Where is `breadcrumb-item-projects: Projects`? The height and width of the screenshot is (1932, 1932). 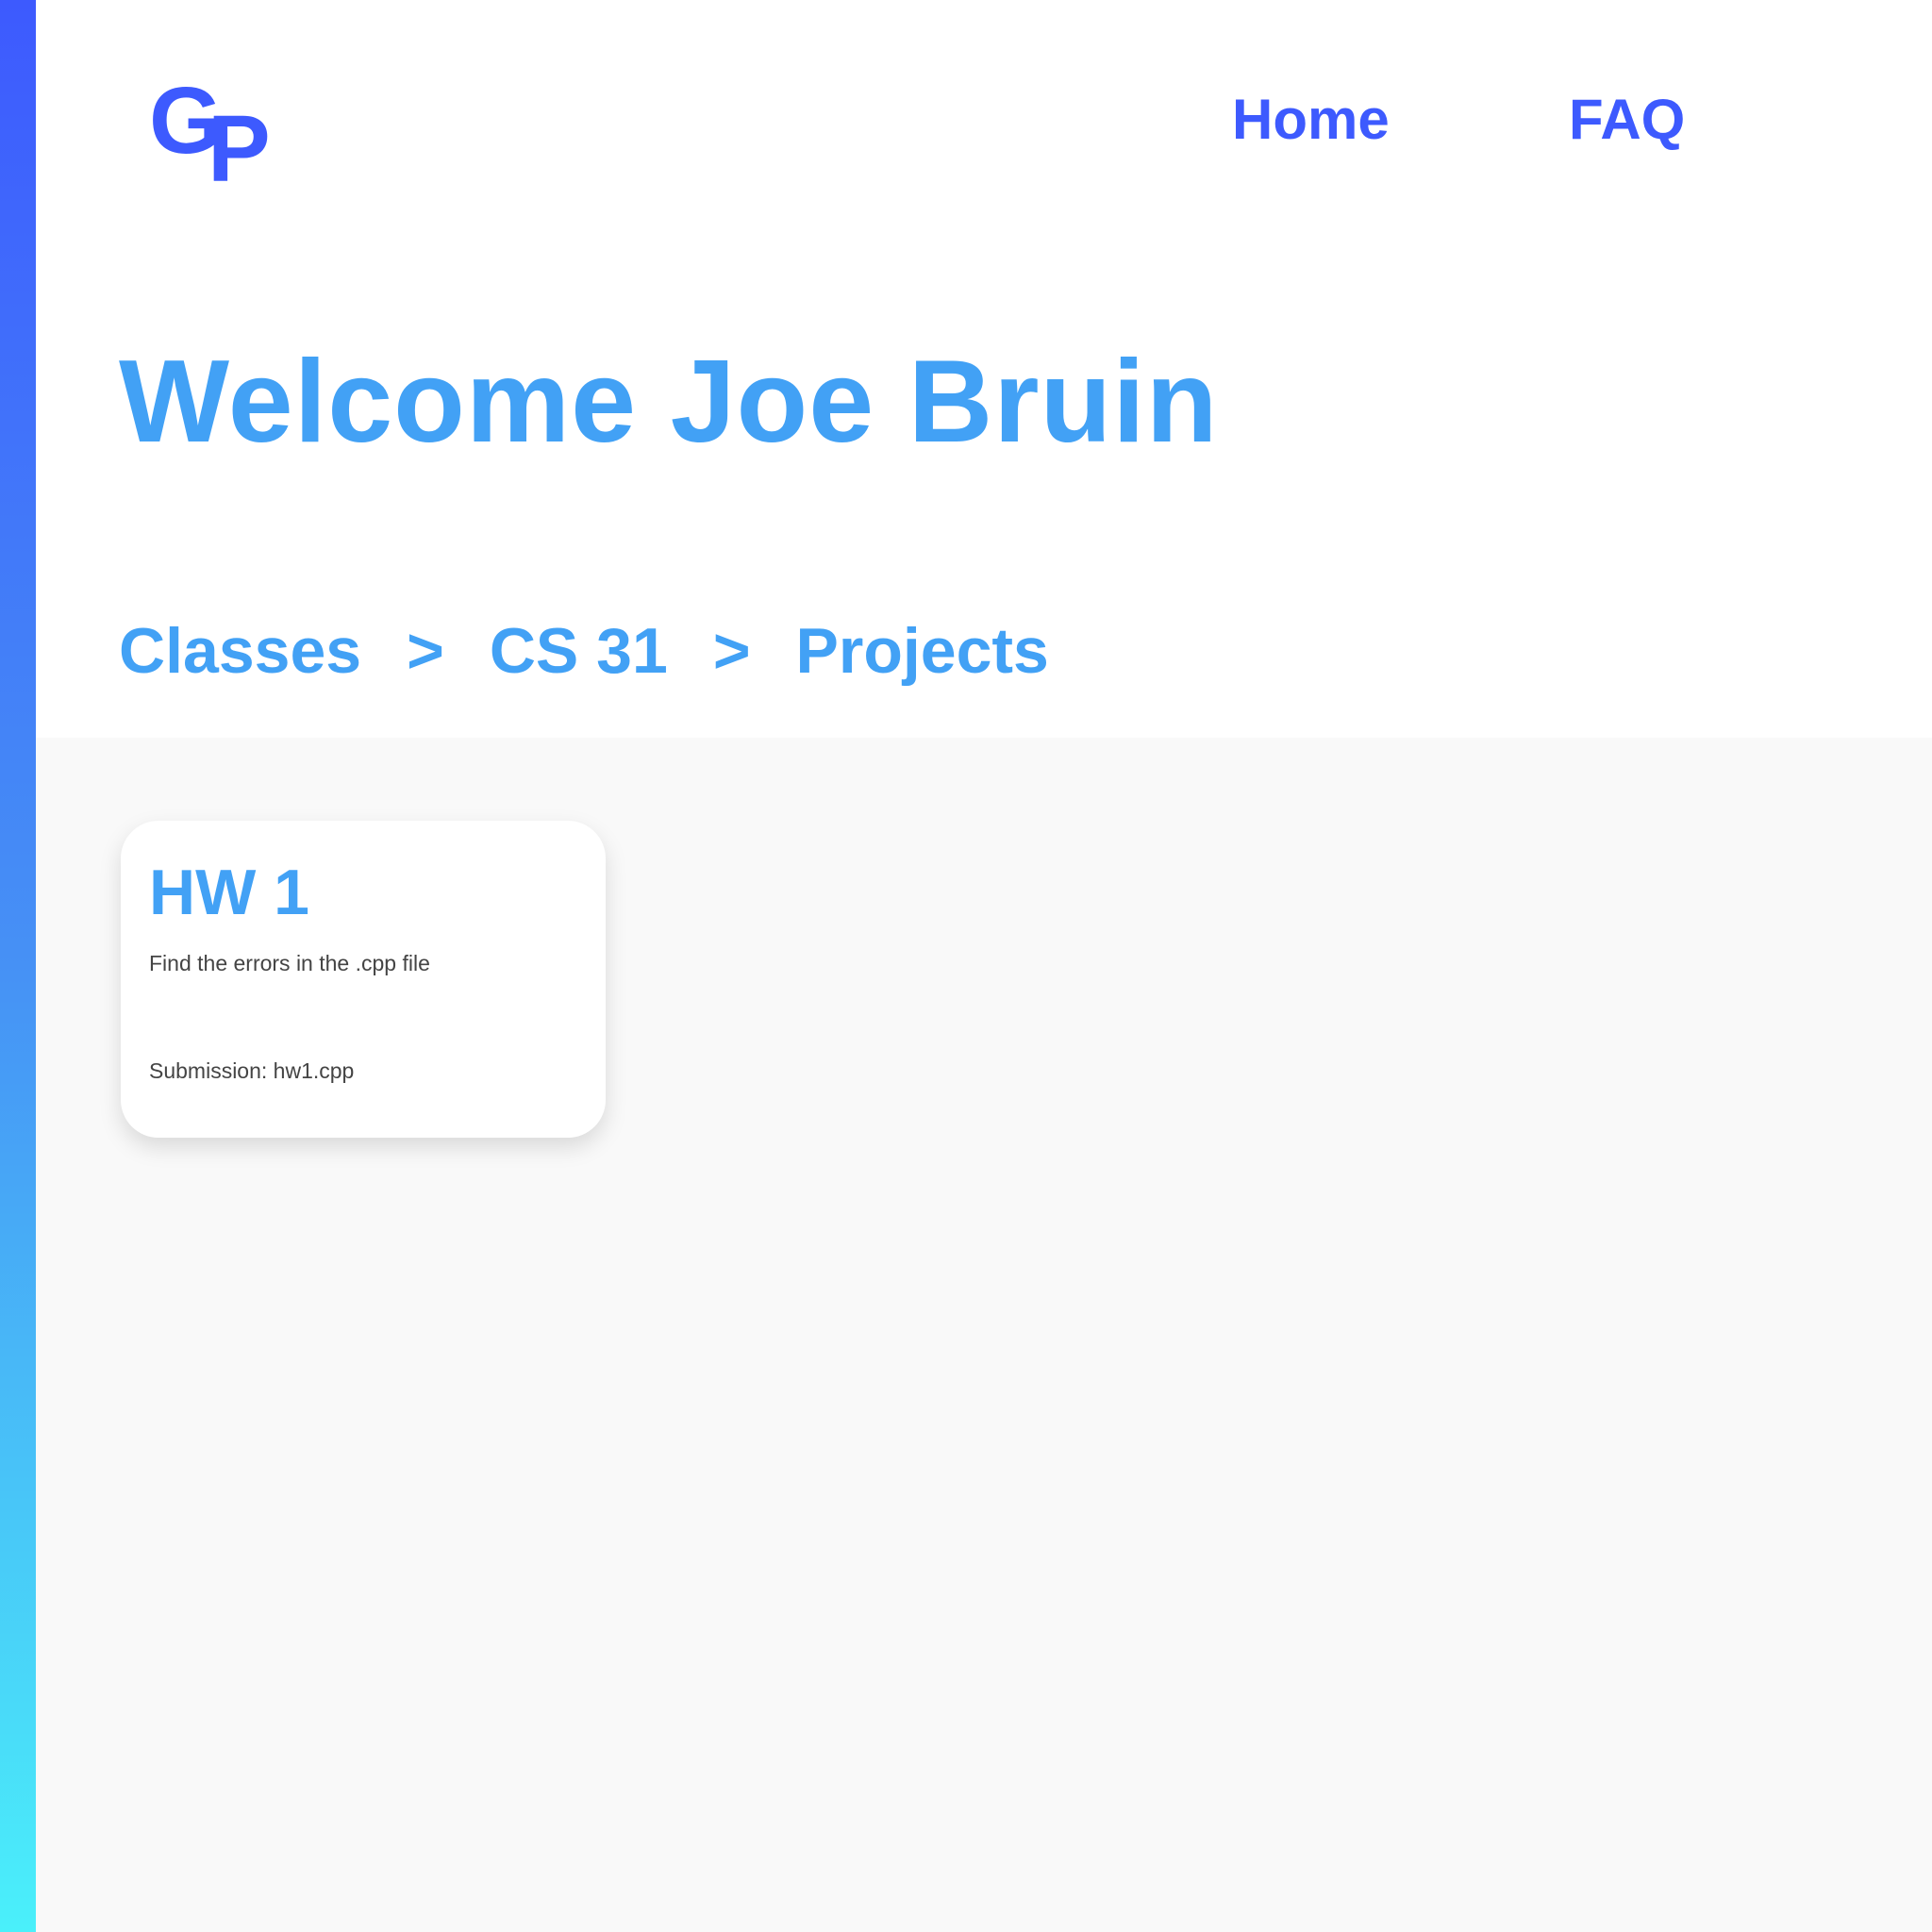
breadcrumb-item-projects: Projects is located at coordinates (922, 651).